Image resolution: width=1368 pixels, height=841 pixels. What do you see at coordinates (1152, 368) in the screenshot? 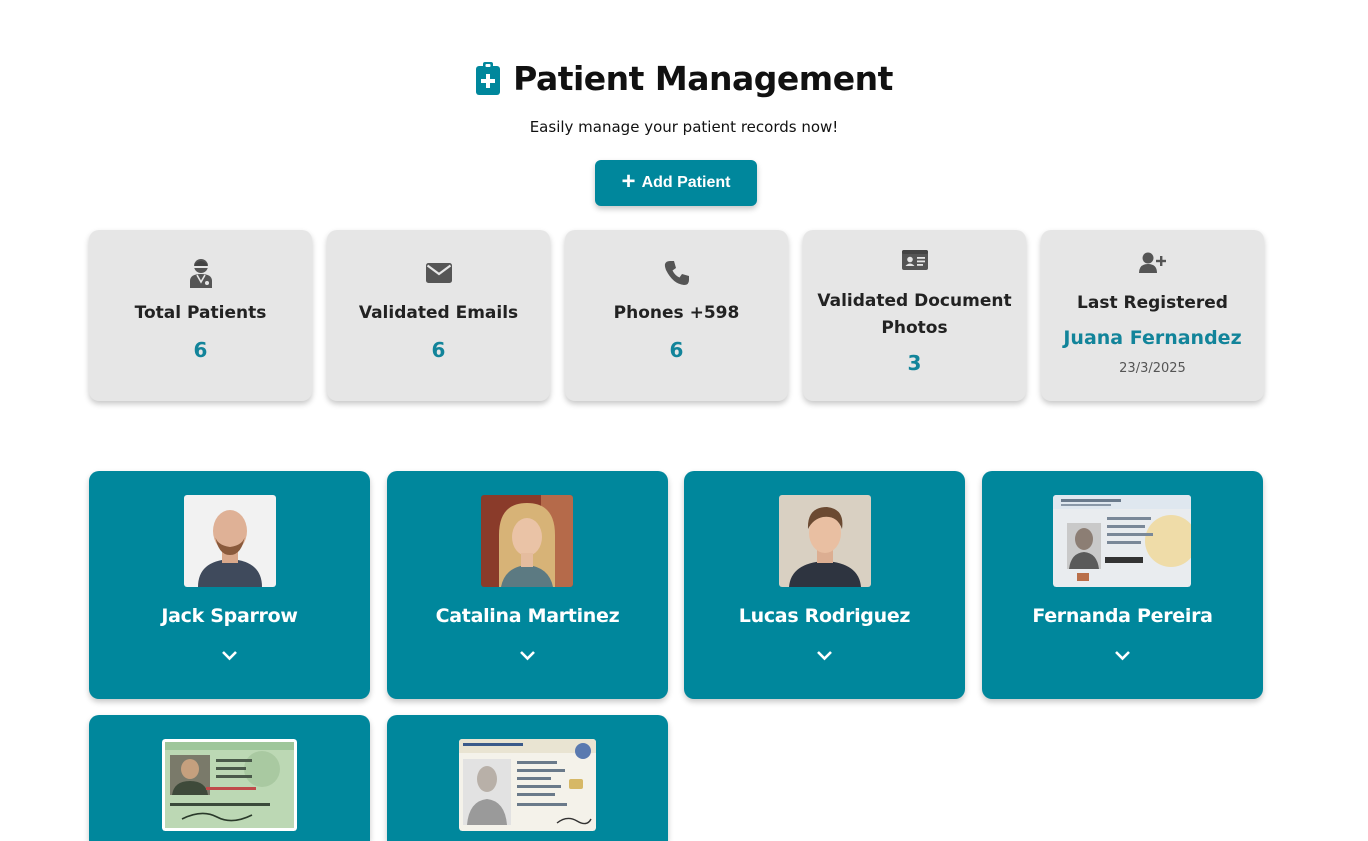
I see `last-registered-date: 23/3/2025` at bounding box center [1152, 368].